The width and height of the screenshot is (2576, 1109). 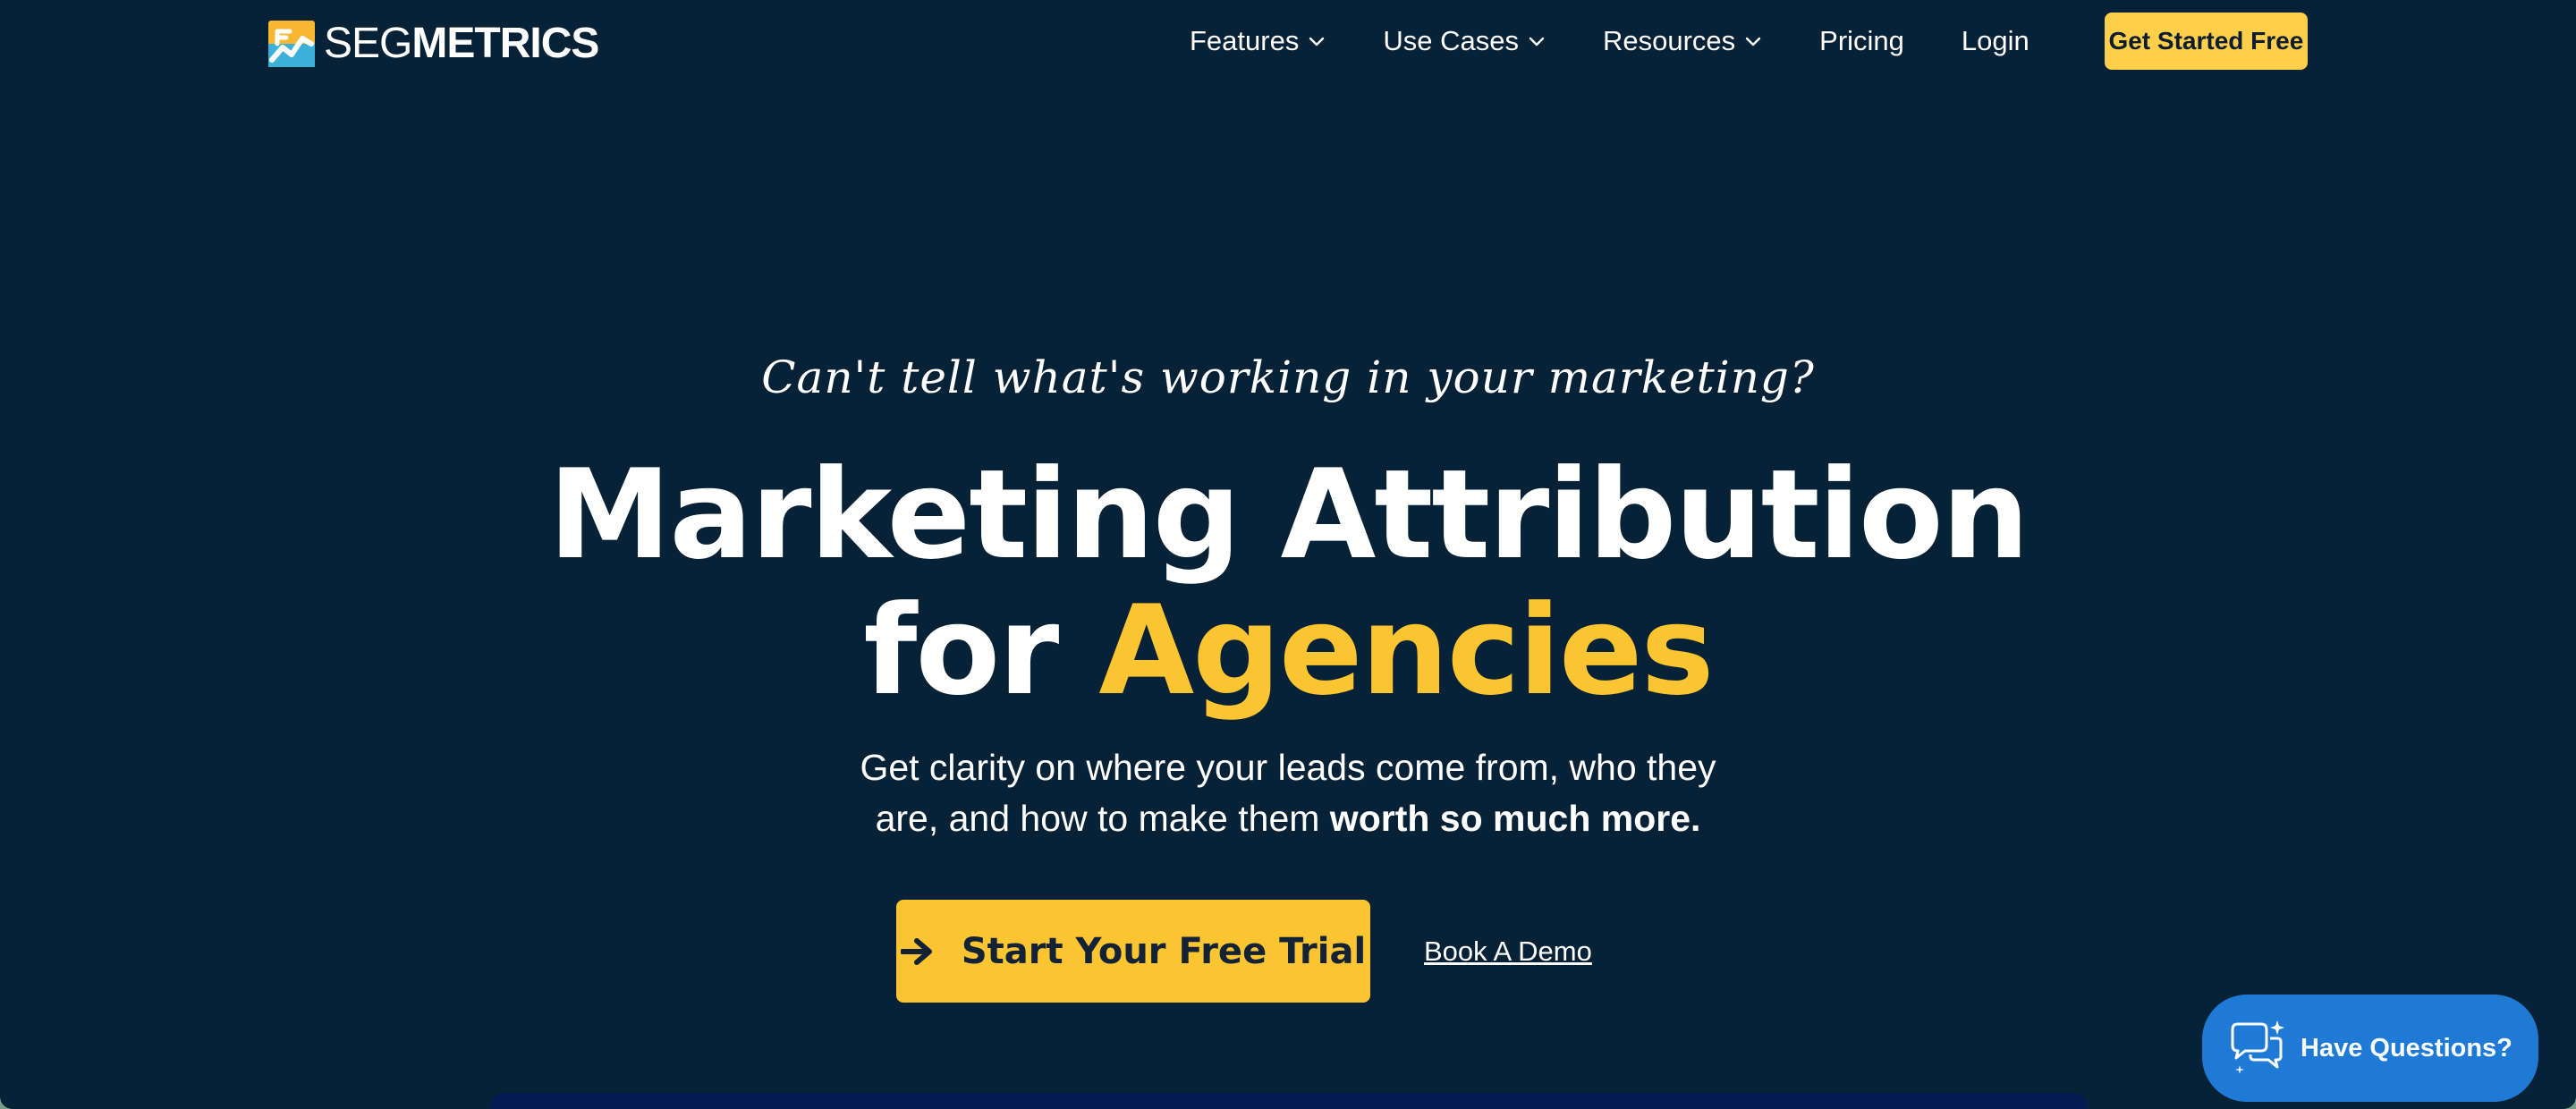 What do you see at coordinates (1406, 651) in the screenshot?
I see `headline-accent: Agencies` at bounding box center [1406, 651].